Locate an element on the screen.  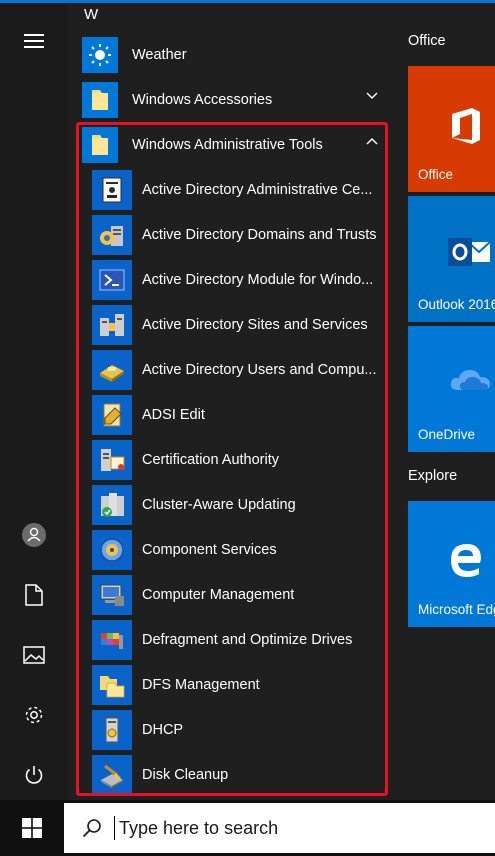
app-adsi-edit: ADSI Edit is located at coordinates (237, 415).